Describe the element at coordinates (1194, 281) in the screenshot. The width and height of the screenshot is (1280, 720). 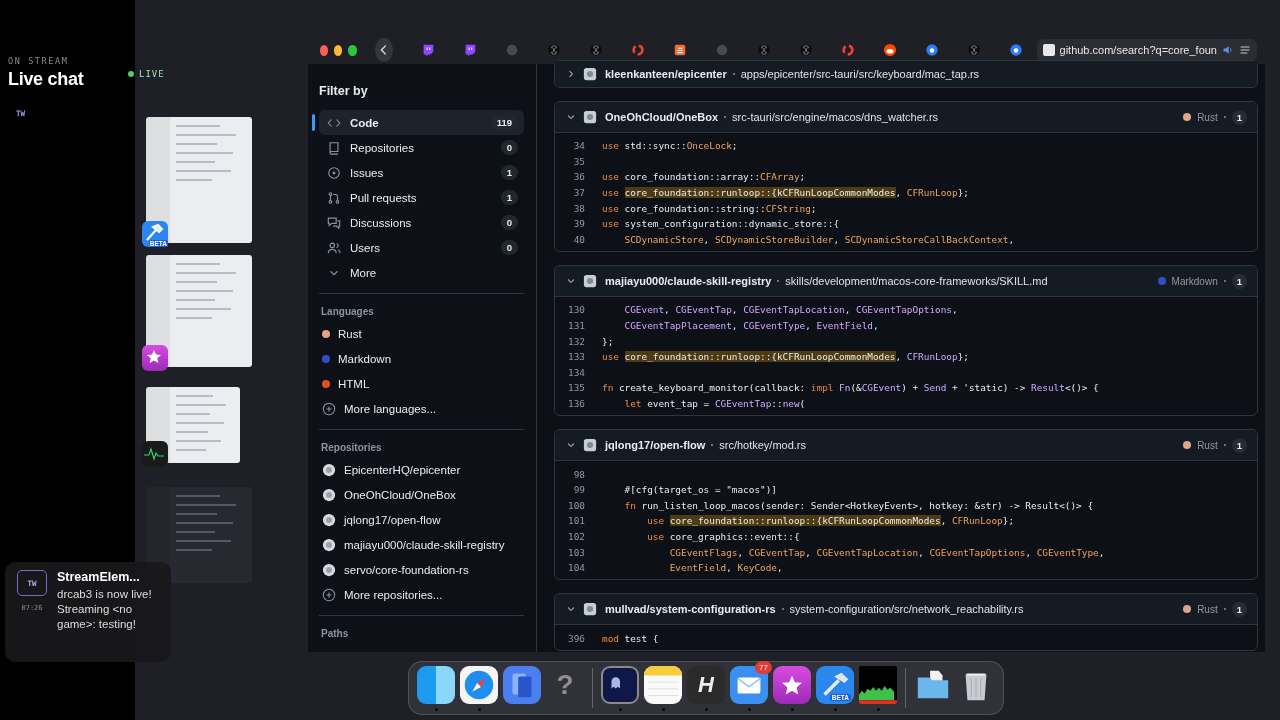
I see `language-label: Markdown` at that location.